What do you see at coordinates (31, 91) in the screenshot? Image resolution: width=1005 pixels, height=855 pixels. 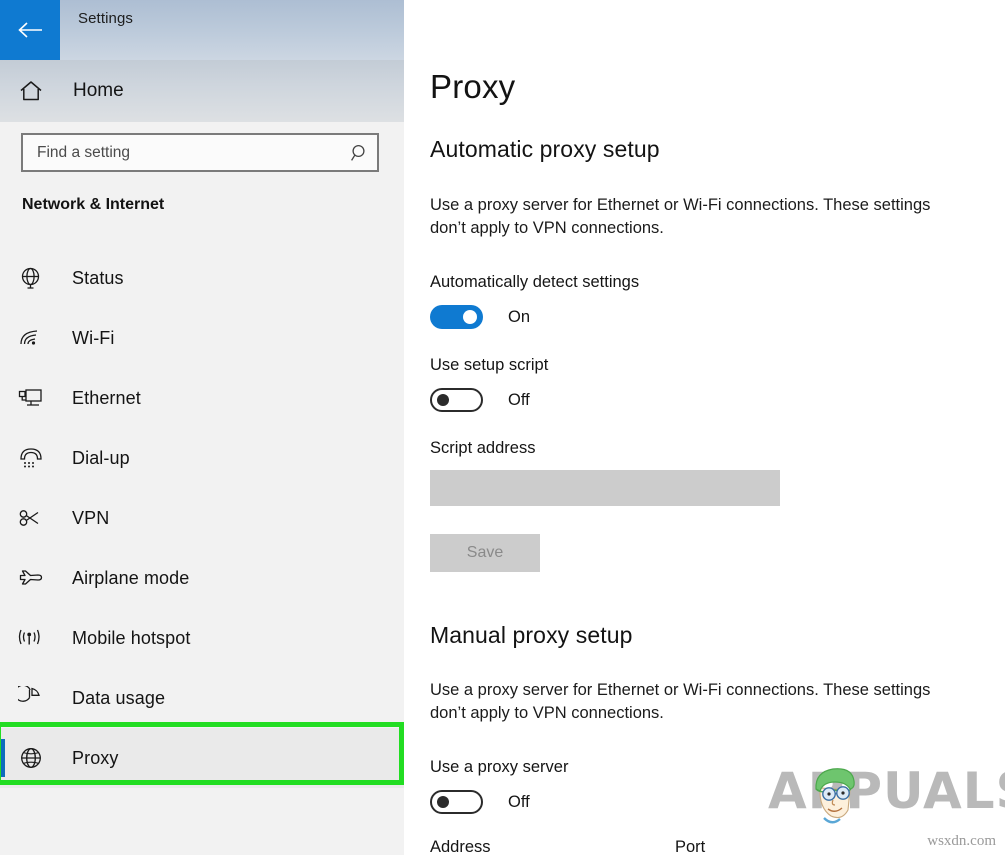 I see `home-icon` at bounding box center [31, 91].